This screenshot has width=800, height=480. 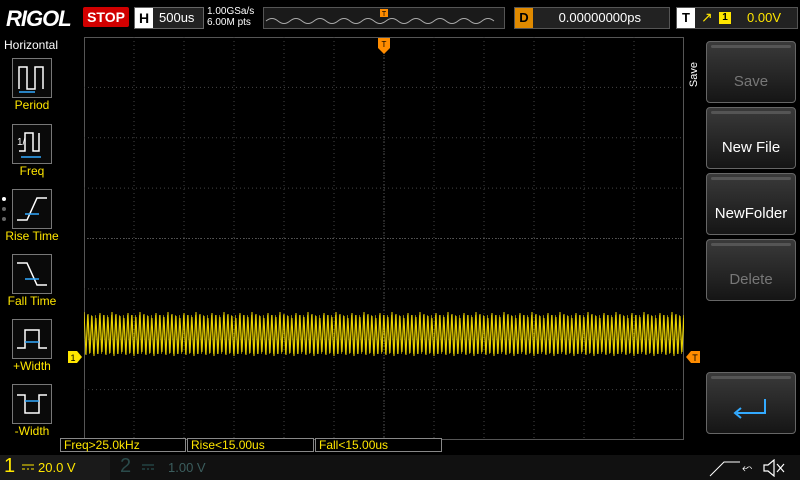 I want to click on new-folder-button-label: NewFolder, so click(x=751, y=213).